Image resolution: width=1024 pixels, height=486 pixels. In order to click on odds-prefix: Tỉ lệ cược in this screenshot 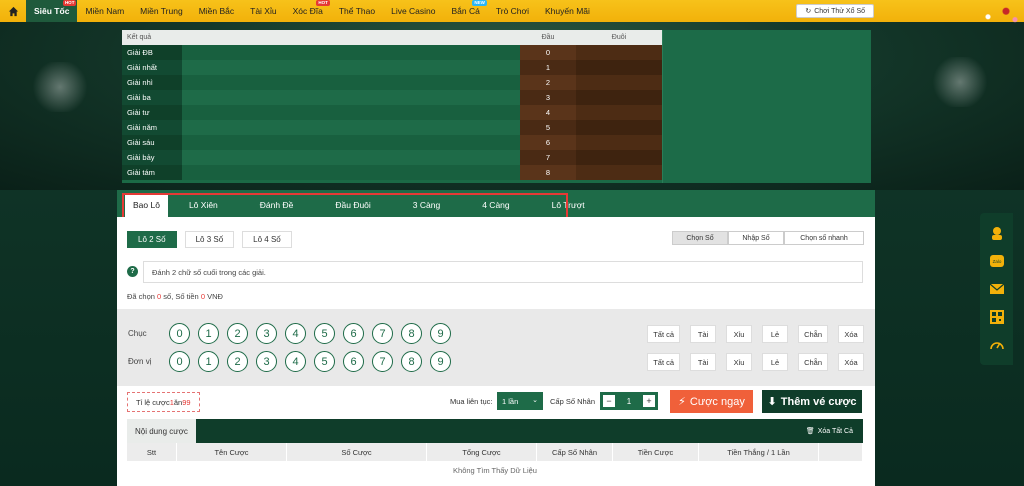, I will do `click(153, 402)`.